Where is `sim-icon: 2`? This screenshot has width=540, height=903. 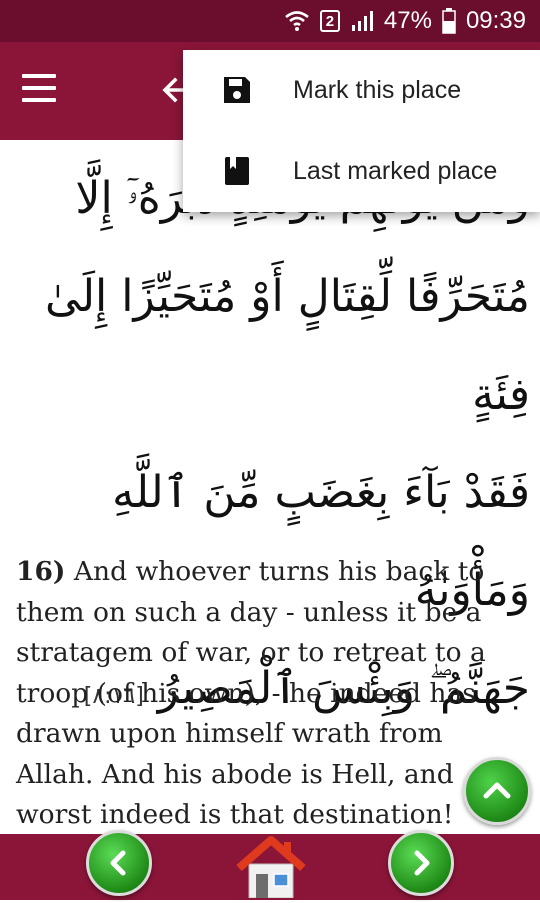
sim-icon: 2 is located at coordinates (329, 21).